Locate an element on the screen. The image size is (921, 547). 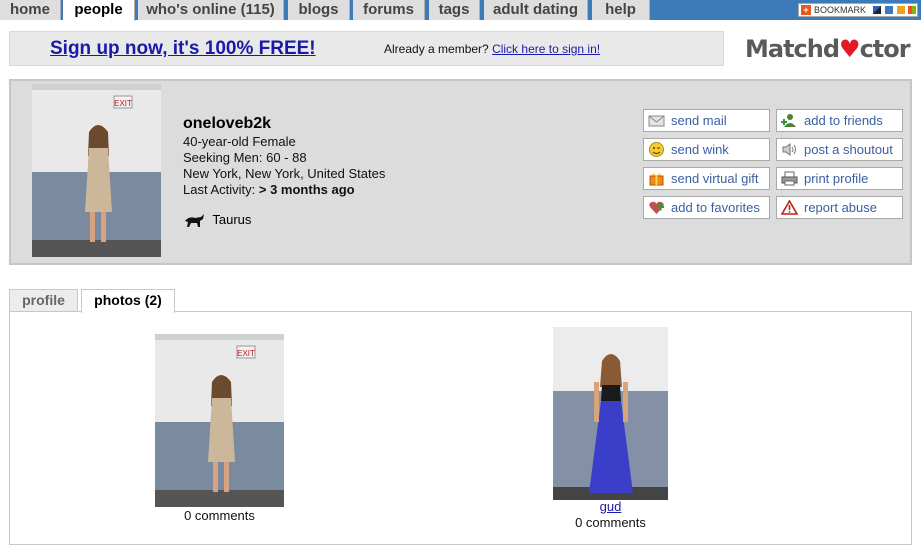
last-activity-value: > 3 months ago is located at coordinates (306, 189).